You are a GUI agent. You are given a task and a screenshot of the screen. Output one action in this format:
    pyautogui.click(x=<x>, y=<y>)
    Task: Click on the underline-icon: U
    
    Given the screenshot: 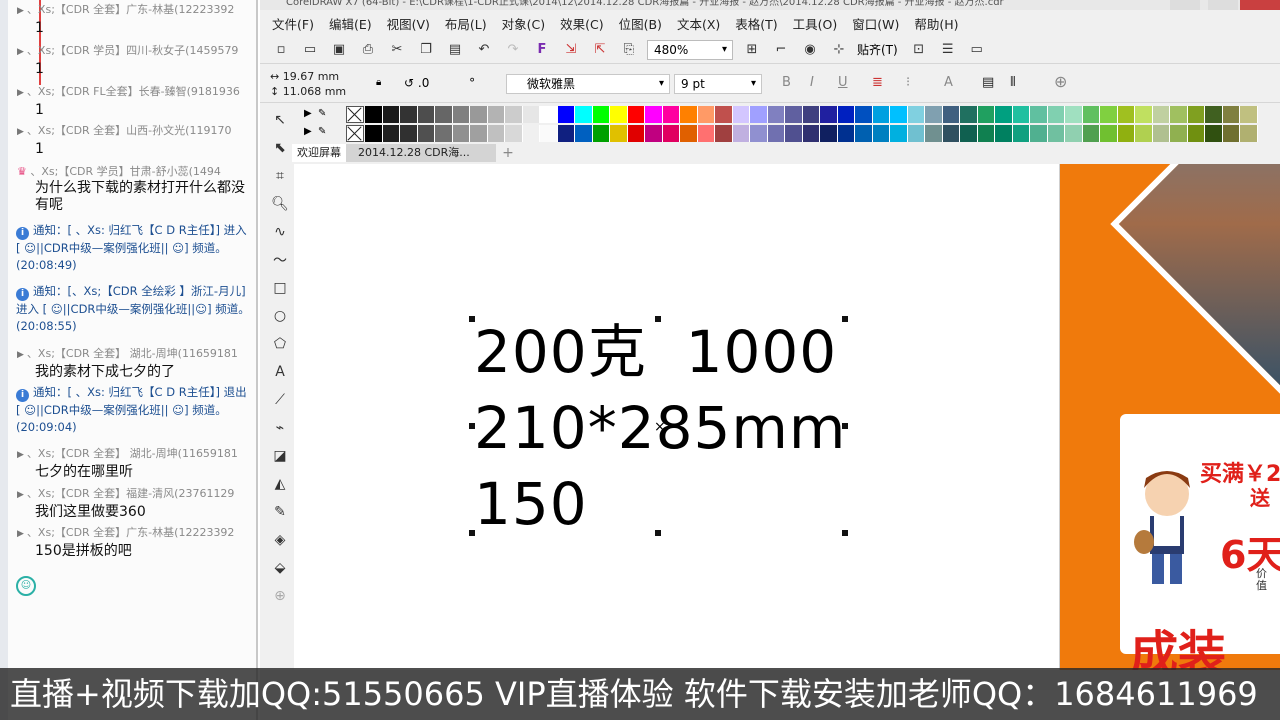 What is the action you would take?
    pyautogui.click(x=843, y=82)
    